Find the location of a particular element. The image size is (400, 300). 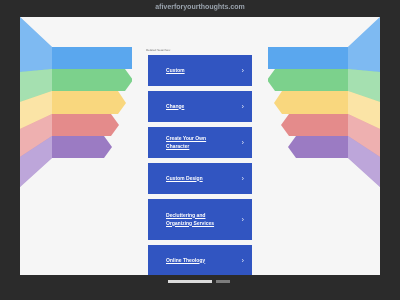

link-create-your-own-character: Create Your Own Character › is located at coordinates (200, 142).